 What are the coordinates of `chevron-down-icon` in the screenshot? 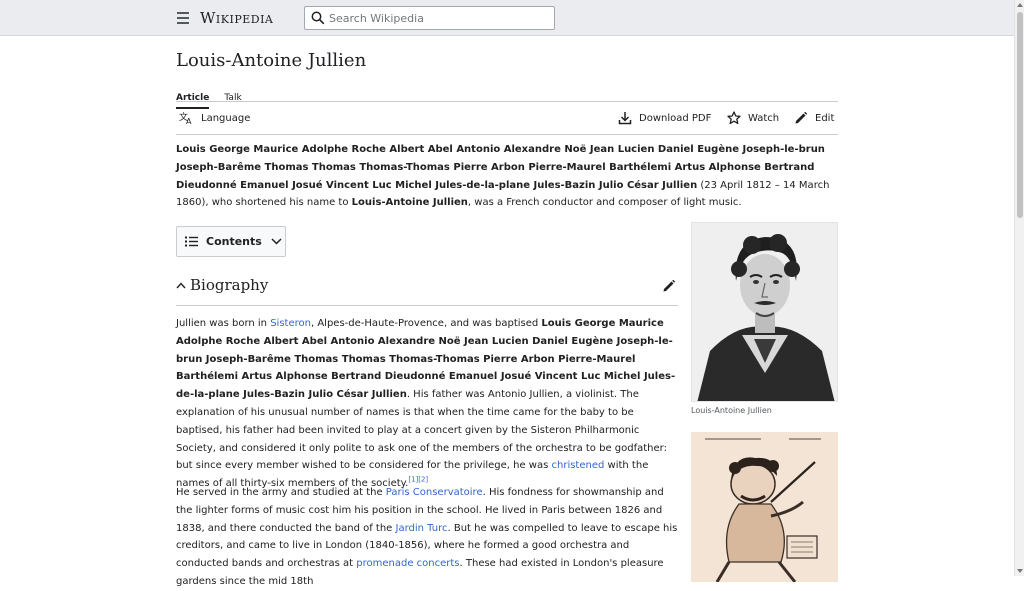 It's located at (276, 241).